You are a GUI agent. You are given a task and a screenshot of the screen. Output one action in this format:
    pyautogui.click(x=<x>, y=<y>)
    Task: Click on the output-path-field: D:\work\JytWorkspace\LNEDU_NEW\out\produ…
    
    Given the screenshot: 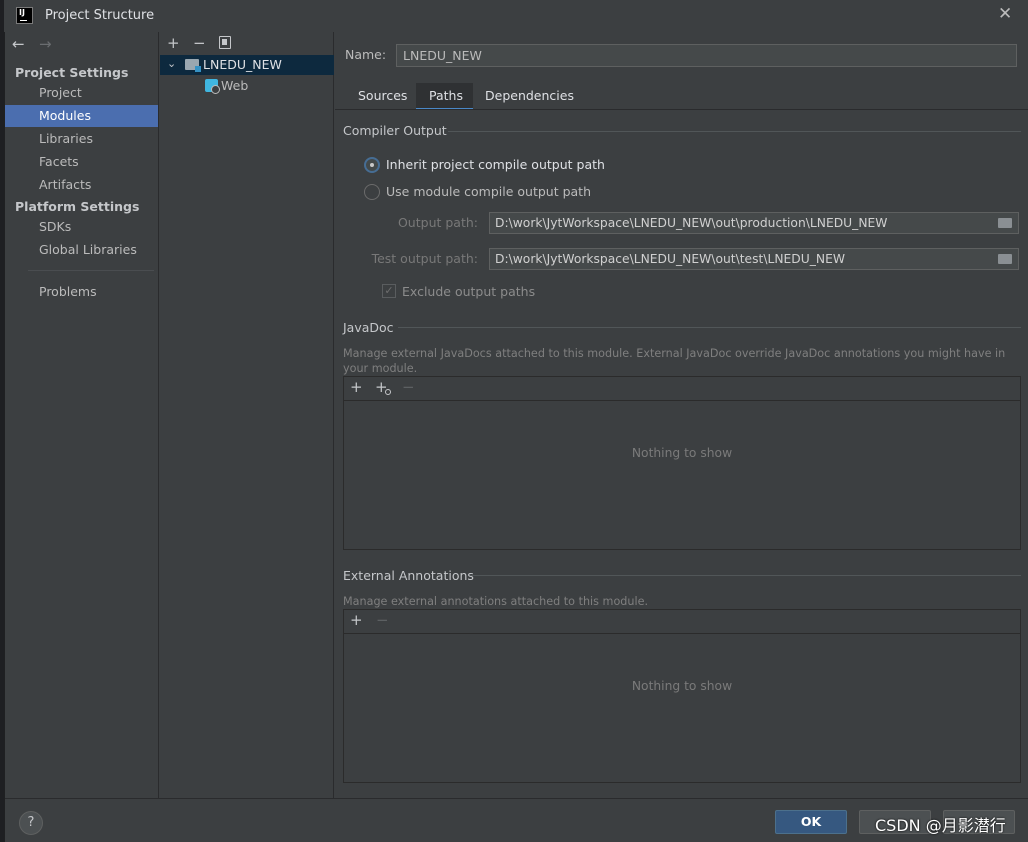 What is the action you would take?
    pyautogui.click(x=754, y=223)
    